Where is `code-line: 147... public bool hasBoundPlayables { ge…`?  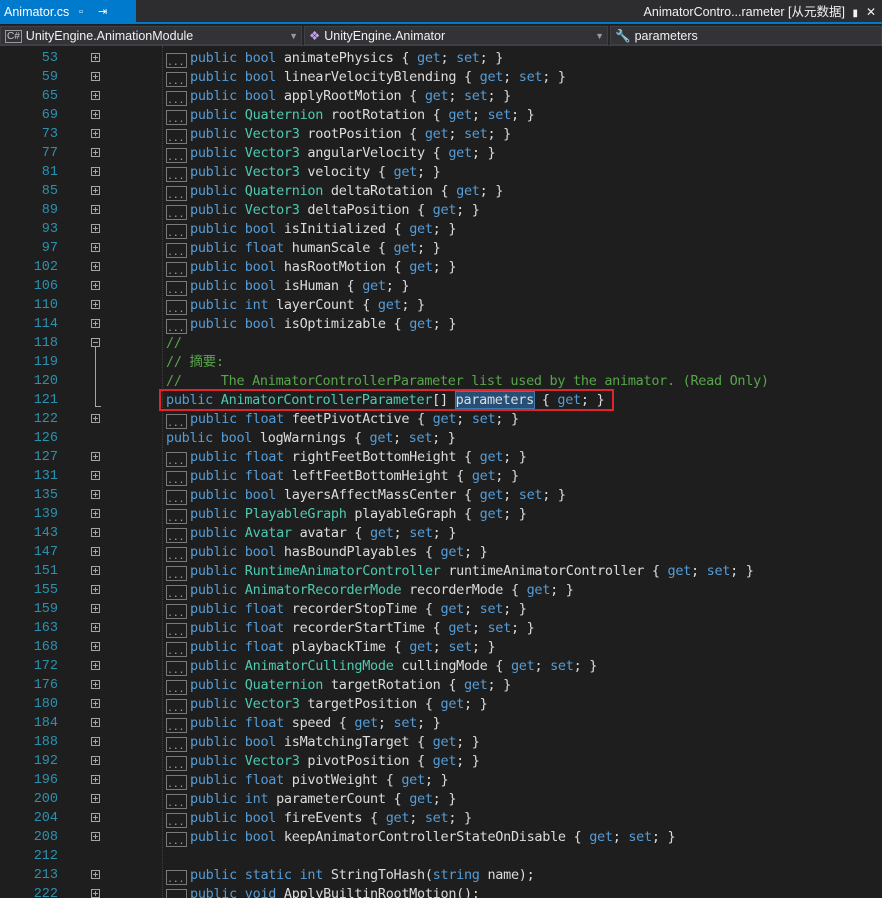 code-line: 147... public bool hasBoundPlayables { ge… is located at coordinates (441, 552).